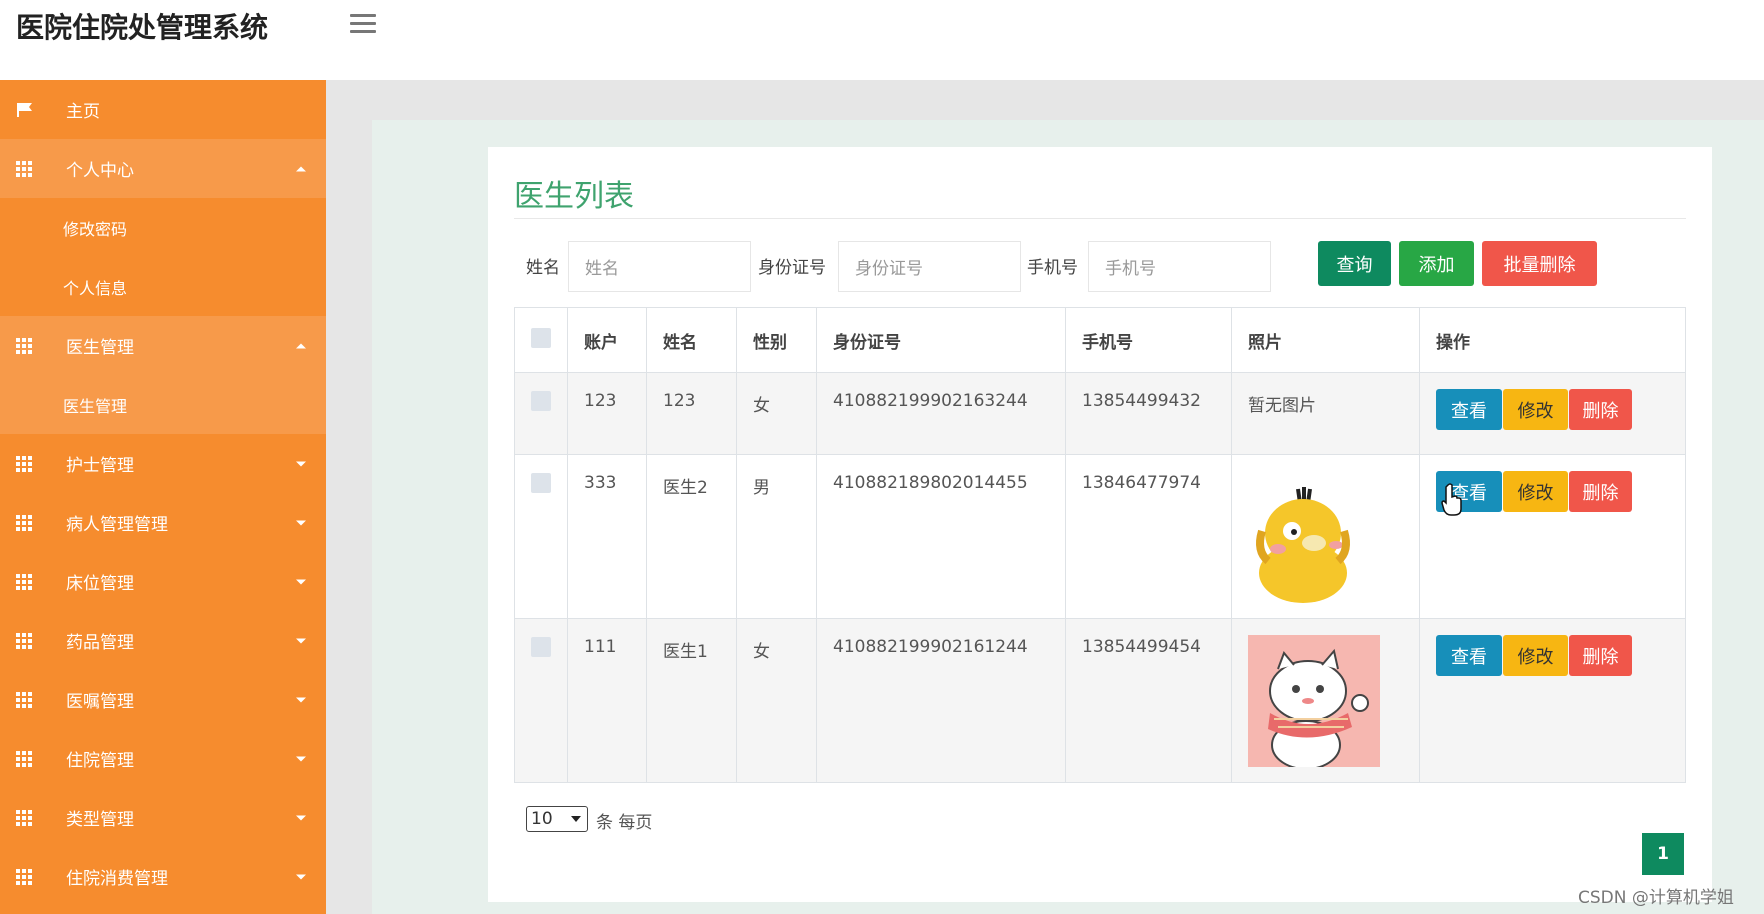 This screenshot has width=1764, height=914. What do you see at coordinates (163, 758) in the screenshot?
I see `sidebar-item-admission-management: 住院管理` at bounding box center [163, 758].